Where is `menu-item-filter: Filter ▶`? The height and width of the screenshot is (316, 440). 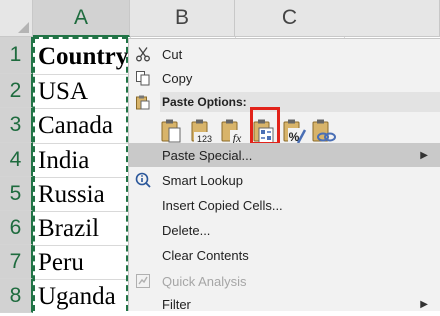
menu-item-filter: Filter ▶ is located at coordinates (284, 304).